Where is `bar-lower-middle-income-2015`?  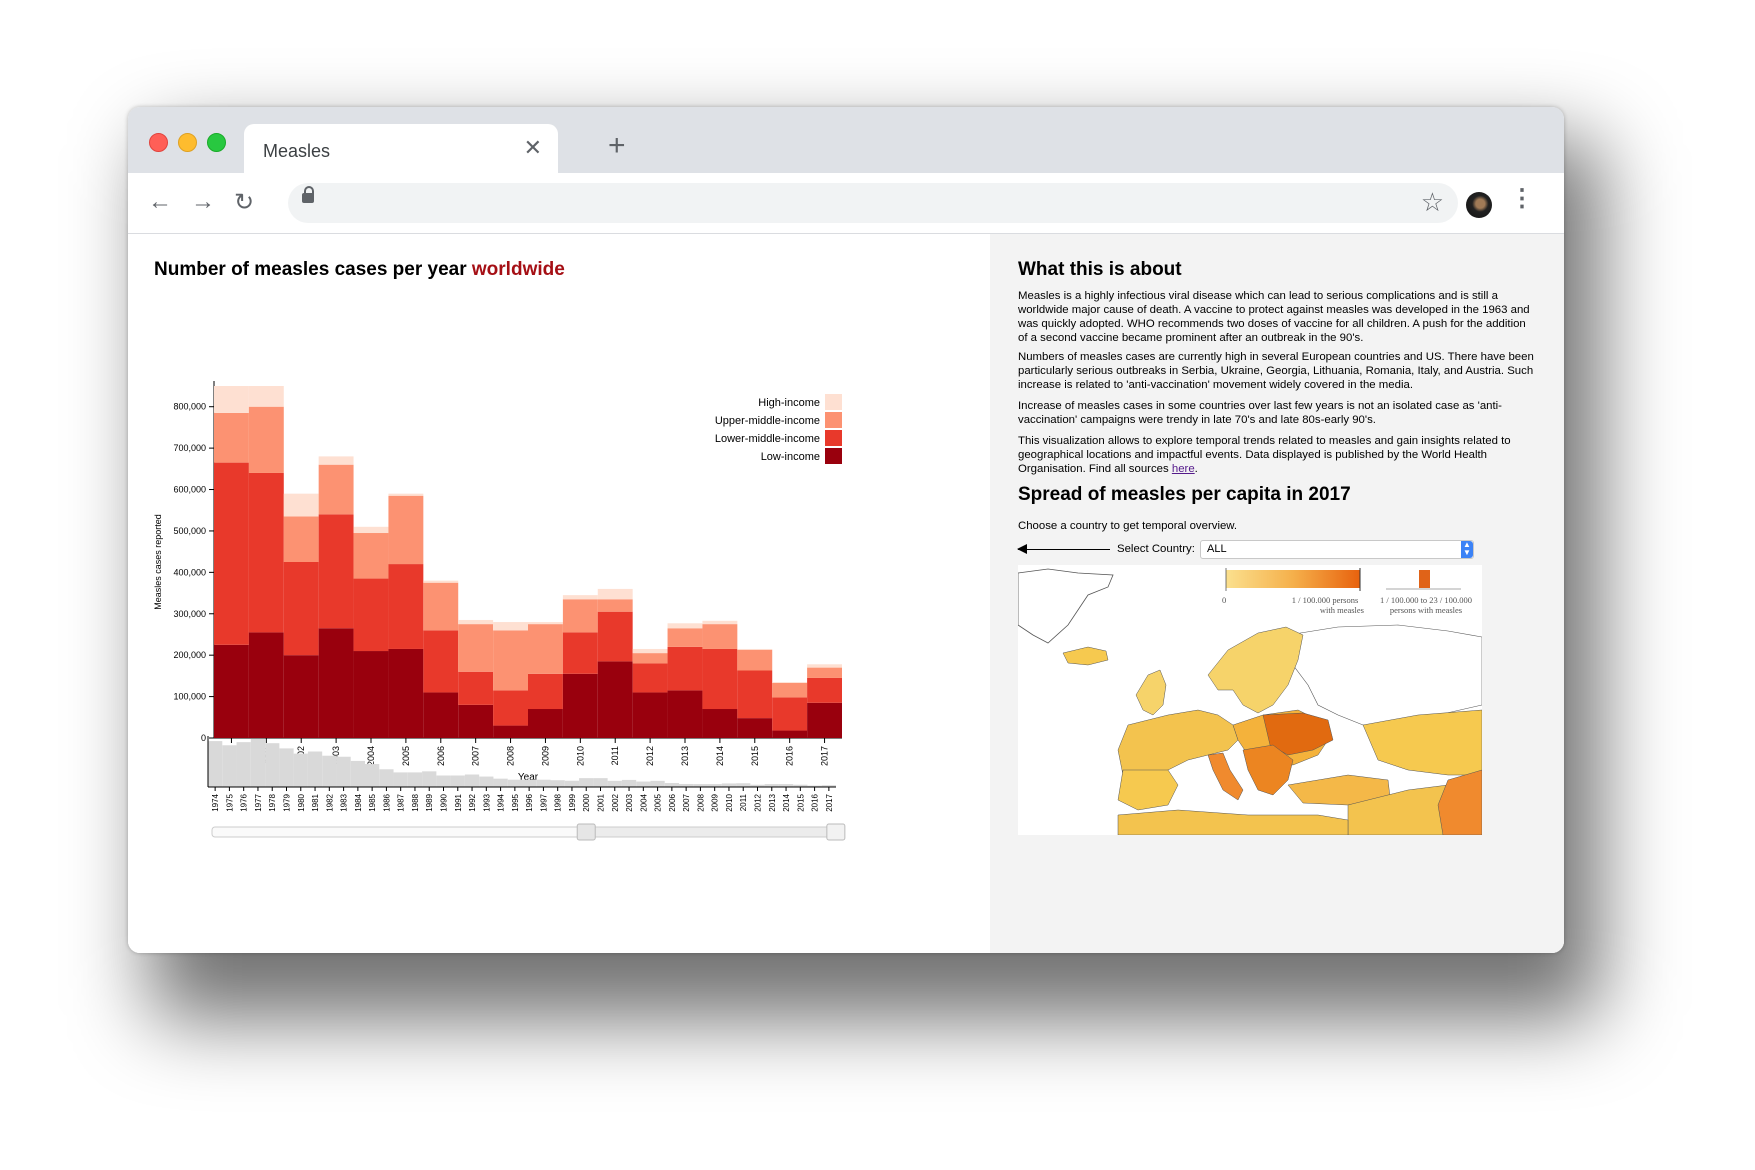
bar-lower-middle-income-2015 is located at coordinates (755, 694).